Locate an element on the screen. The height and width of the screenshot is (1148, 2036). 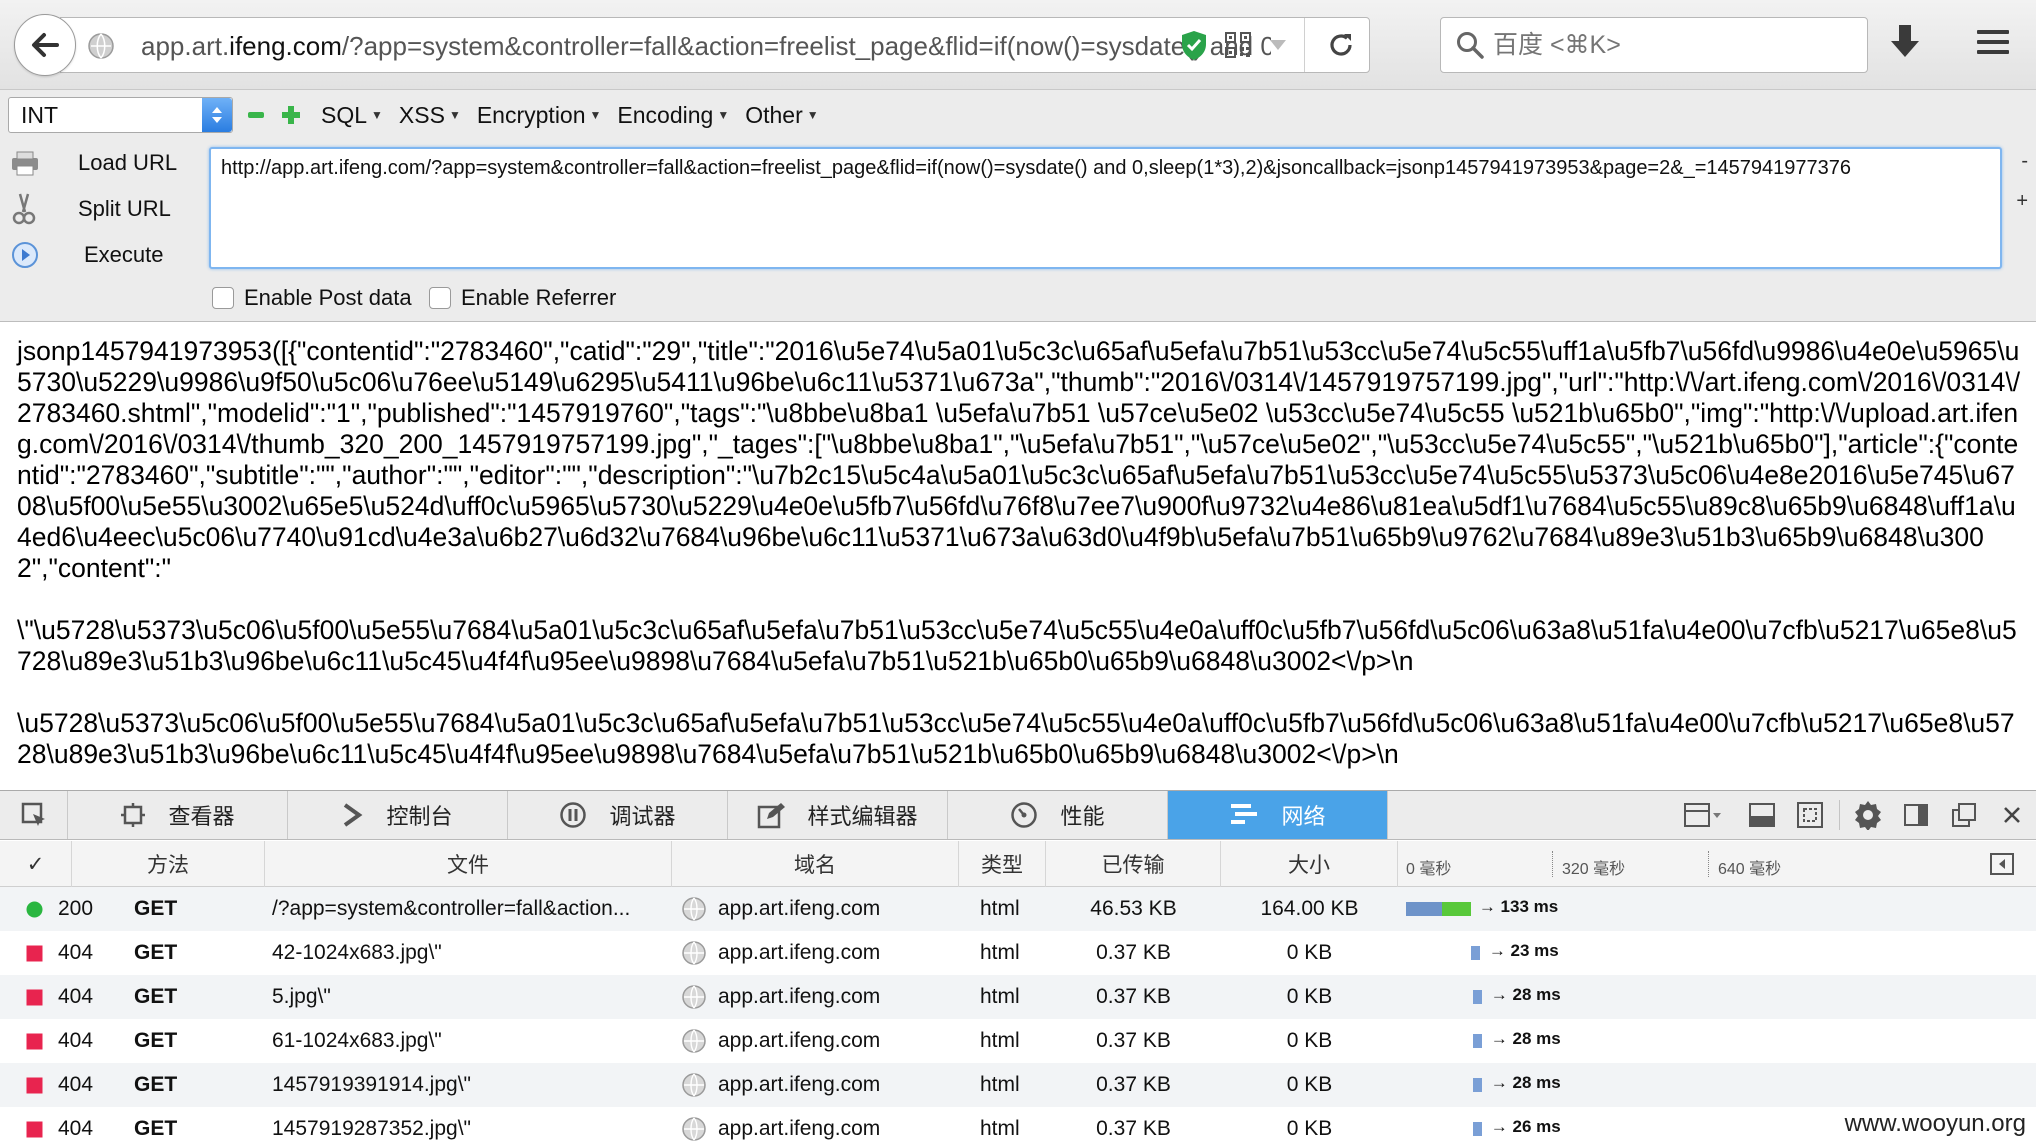
request-timing: → 28 ms is located at coordinates (1525, 1038).